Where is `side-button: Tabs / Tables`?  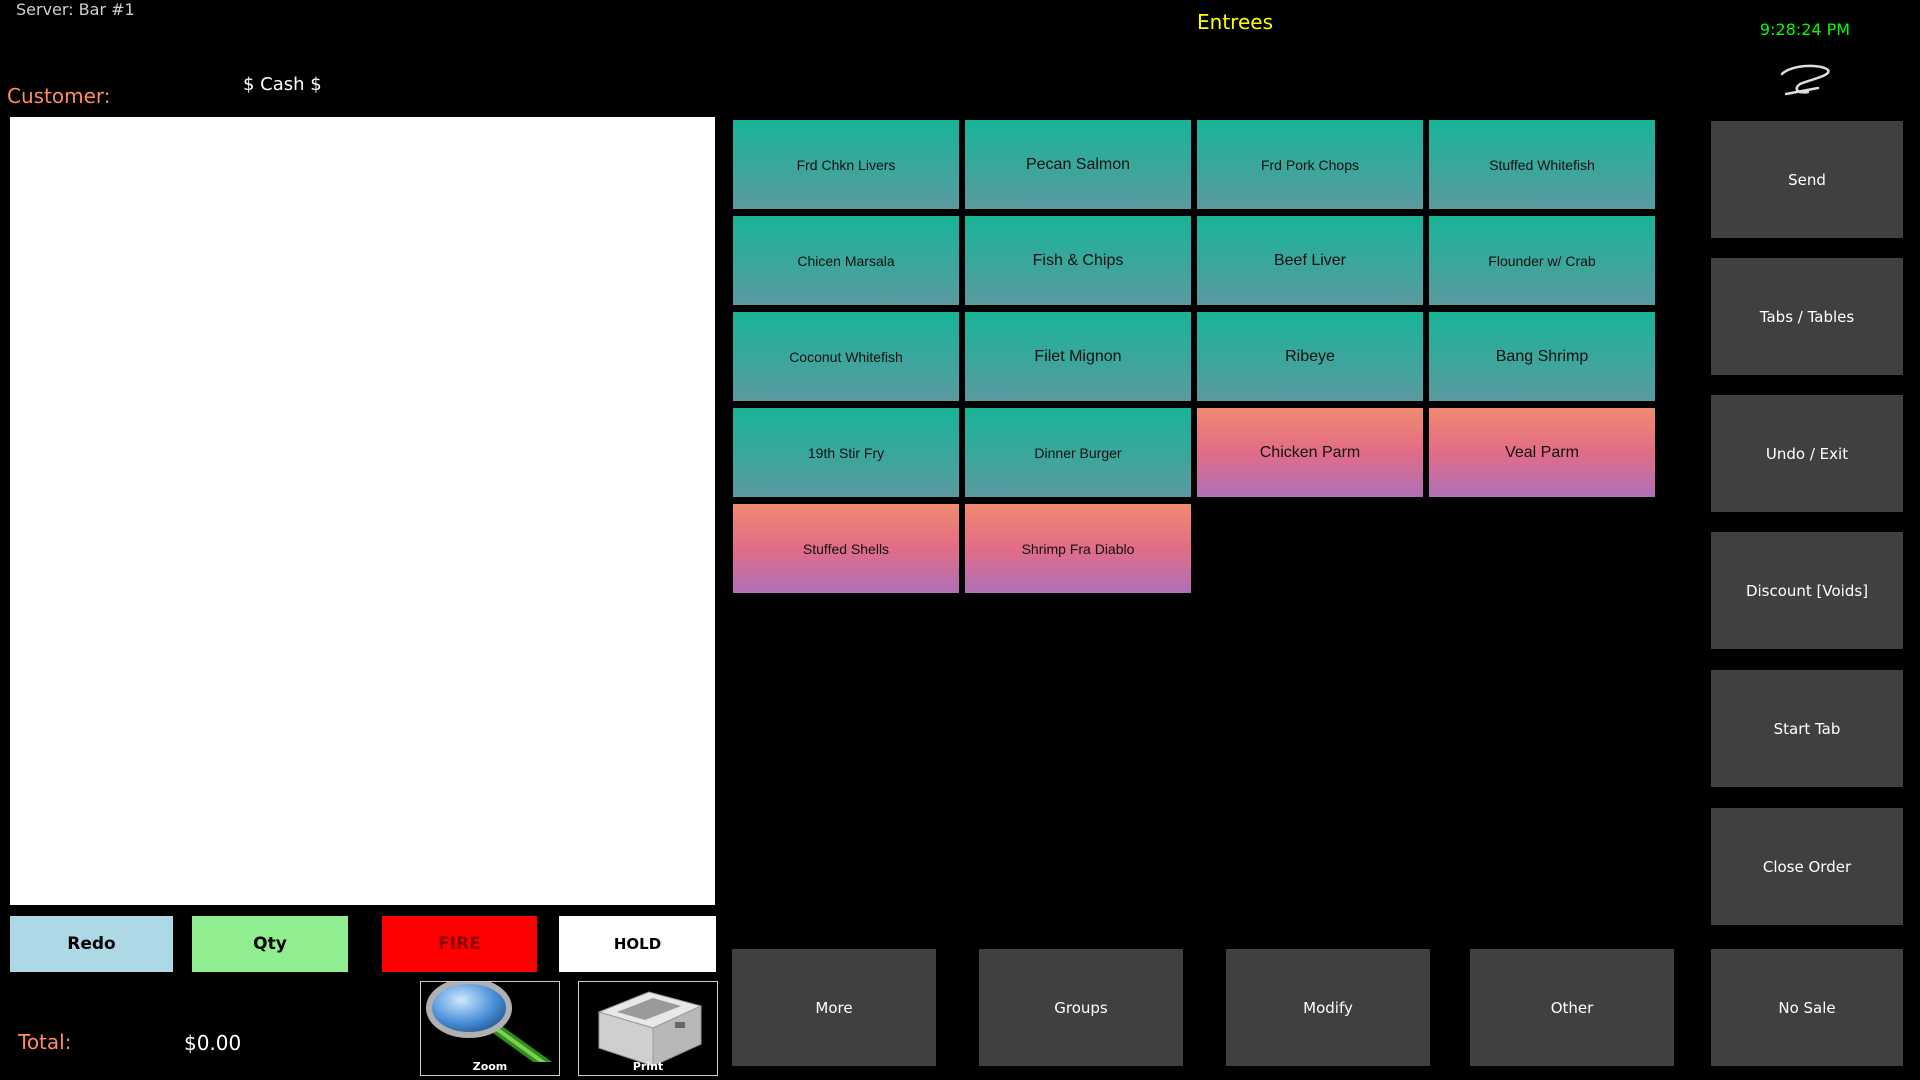 side-button: Tabs / Tables is located at coordinates (1807, 316).